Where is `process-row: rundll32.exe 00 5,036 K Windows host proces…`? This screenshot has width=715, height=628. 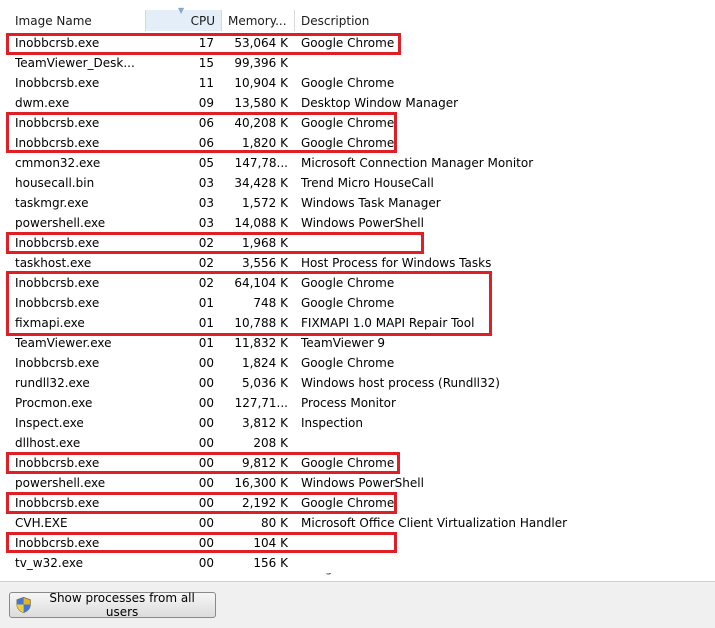 process-row: rundll32.exe 00 5,036 K Windows host proces… is located at coordinates (357, 383).